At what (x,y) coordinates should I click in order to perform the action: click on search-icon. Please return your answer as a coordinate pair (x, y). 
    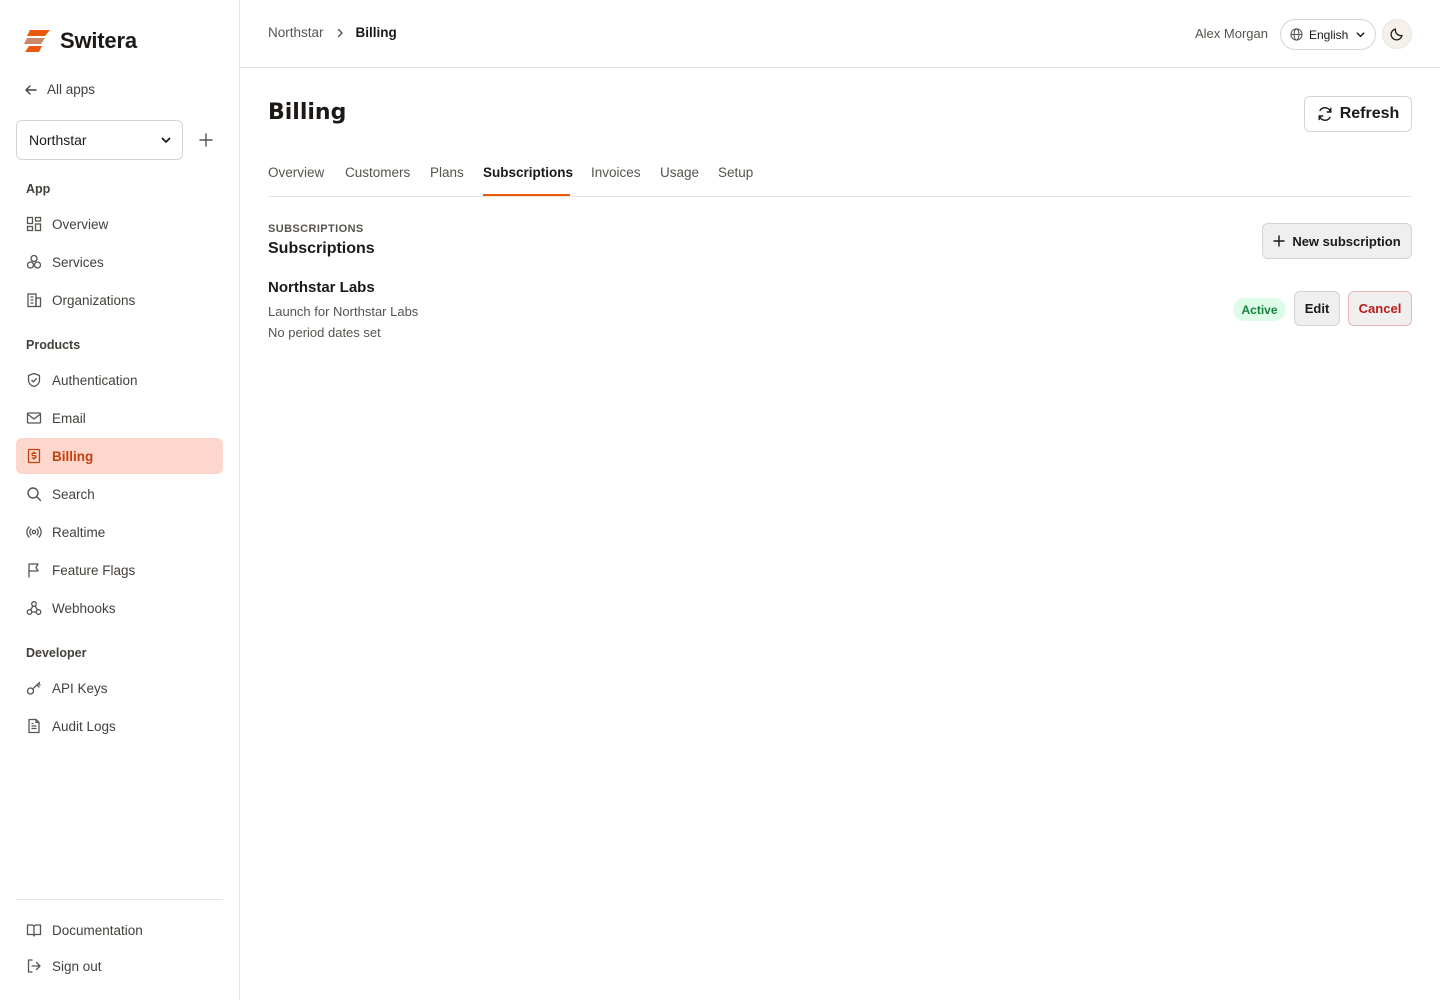
    Looking at the image, I should click on (34, 494).